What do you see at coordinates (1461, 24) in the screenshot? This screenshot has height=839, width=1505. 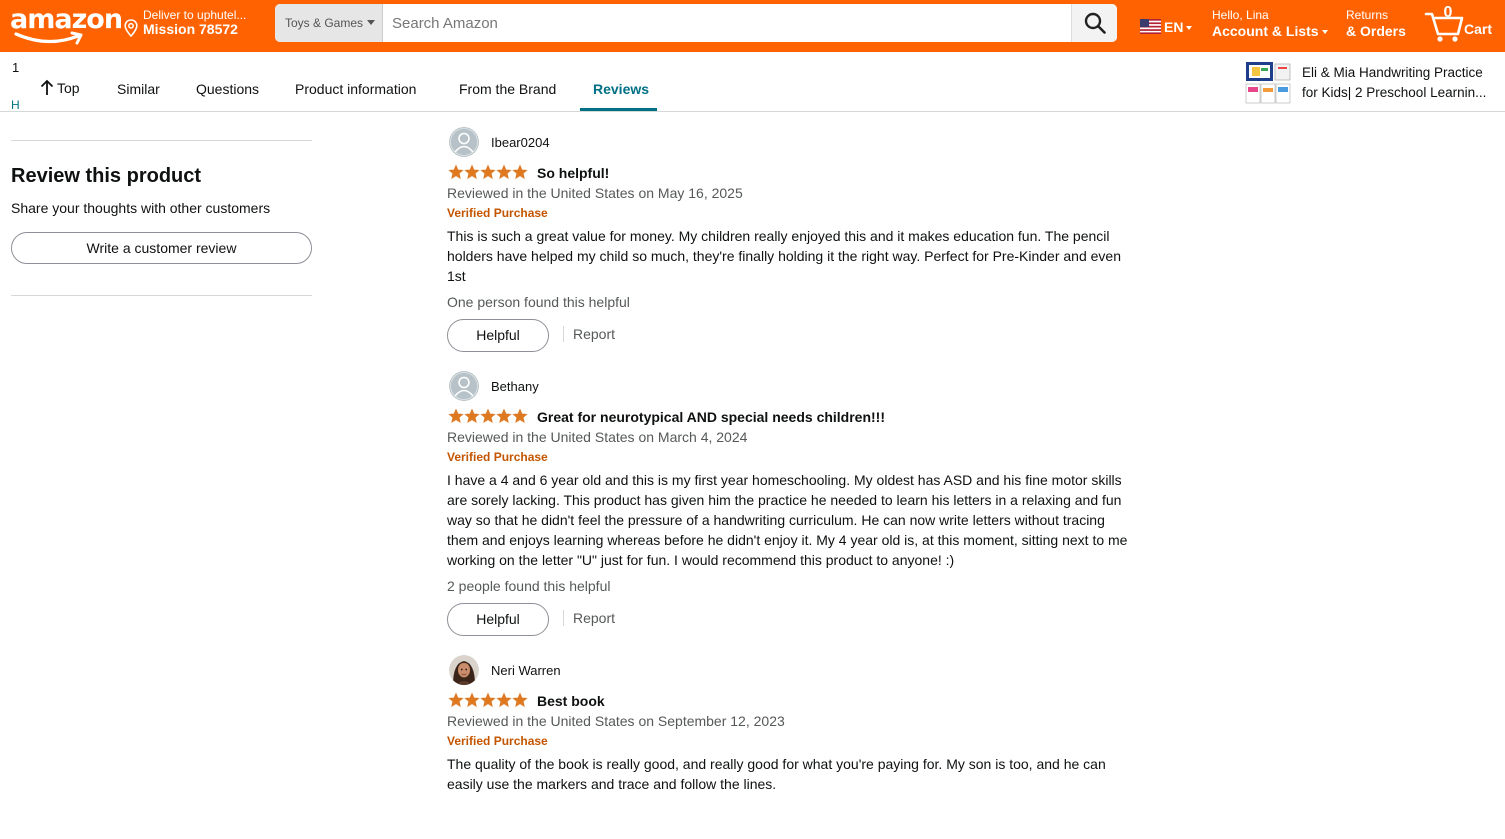 I see `cart-button: 0 Cart` at bounding box center [1461, 24].